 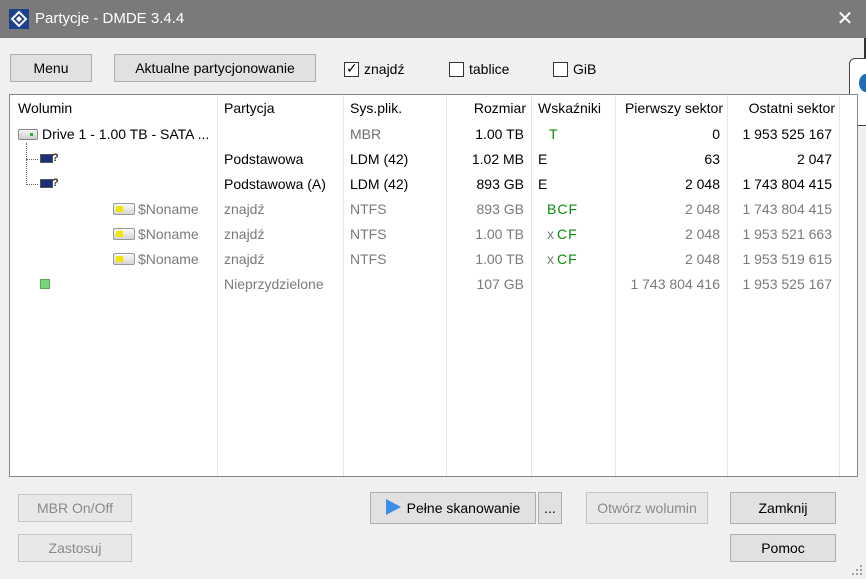 What do you see at coordinates (787, 234) in the screenshot?
I see `last-sector: 1 953 521 663` at bounding box center [787, 234].